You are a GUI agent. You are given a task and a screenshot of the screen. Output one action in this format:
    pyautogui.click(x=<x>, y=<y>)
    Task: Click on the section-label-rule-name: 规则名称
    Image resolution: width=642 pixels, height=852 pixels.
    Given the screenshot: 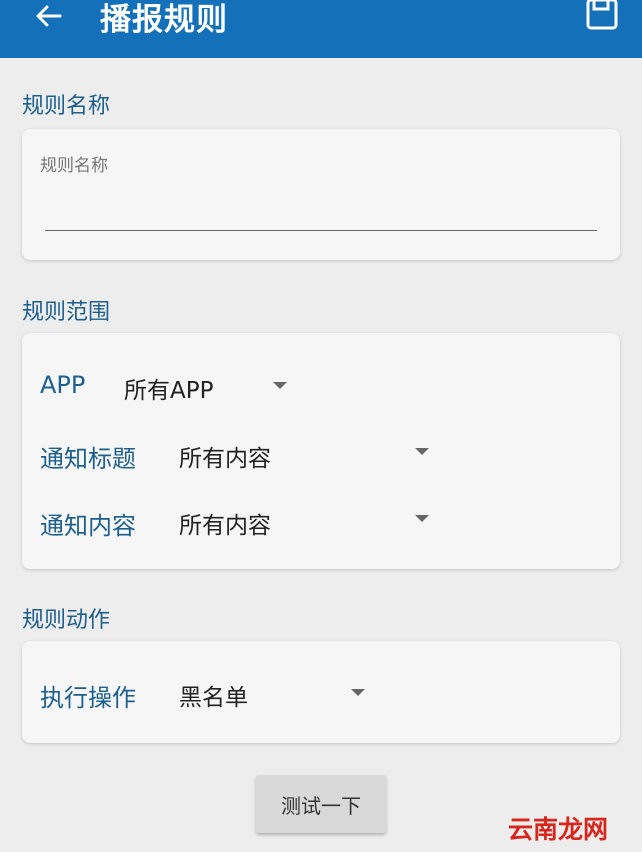 What is the action you would take?
    pyautogui.click(x=66, y=106)
    